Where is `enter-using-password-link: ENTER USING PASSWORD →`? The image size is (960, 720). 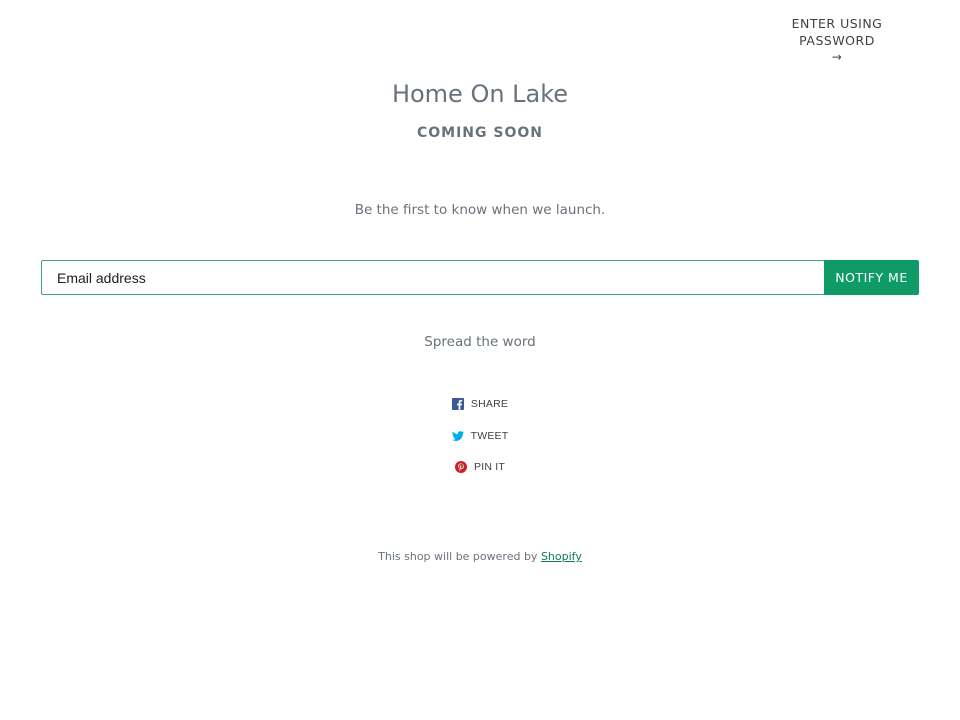
enter-using-password-link: ENTER USING PASSWORD → is located at coordinates (837, 40).